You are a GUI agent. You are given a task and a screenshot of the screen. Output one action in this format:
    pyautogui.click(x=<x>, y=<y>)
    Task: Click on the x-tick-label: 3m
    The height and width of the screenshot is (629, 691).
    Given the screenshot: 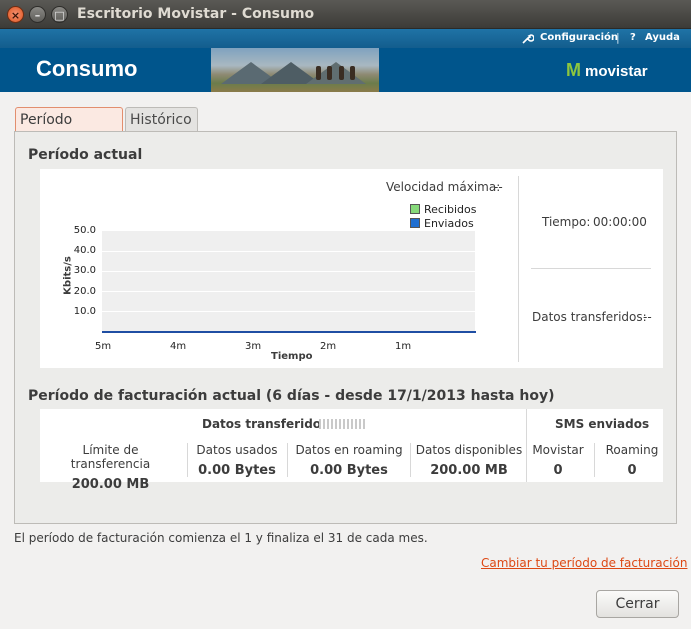 What is the action you would take?
    pyautogui.click(x=253, y=346)
    